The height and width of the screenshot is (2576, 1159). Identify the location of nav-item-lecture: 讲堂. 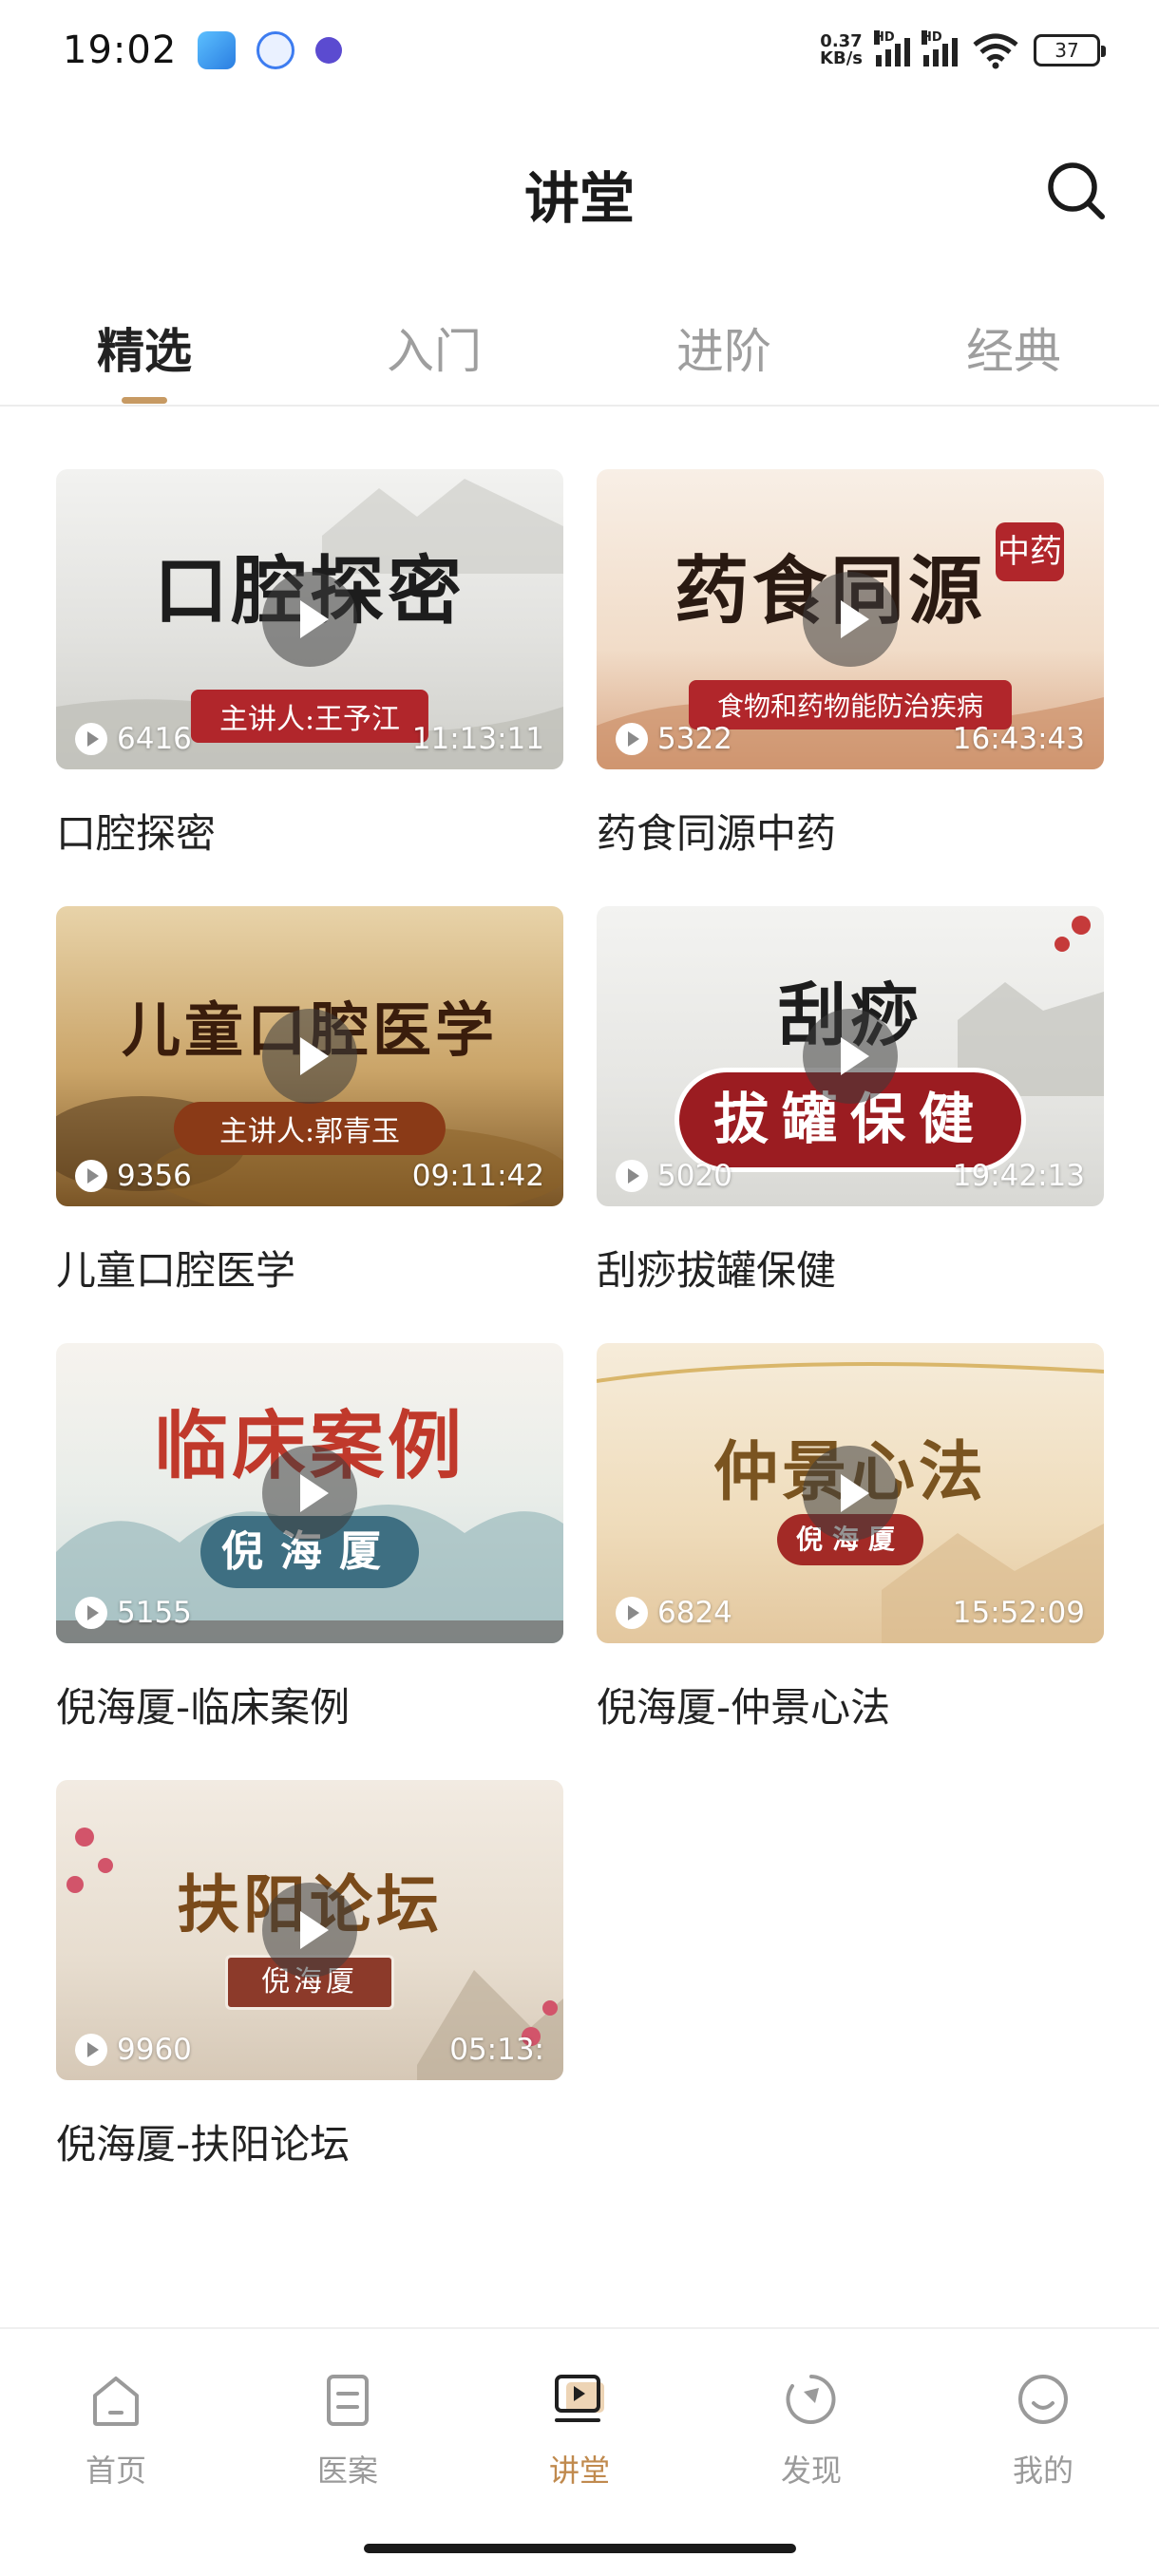
(580, 2429).